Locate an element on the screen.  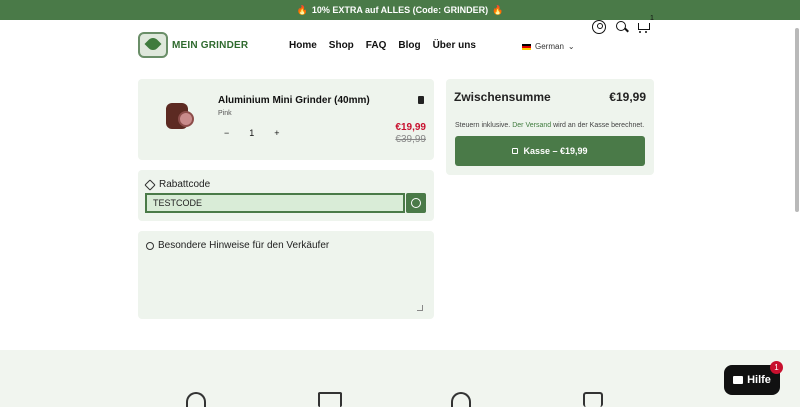
discount-code-input: TESTCODE is located at coordinates (275, 203).